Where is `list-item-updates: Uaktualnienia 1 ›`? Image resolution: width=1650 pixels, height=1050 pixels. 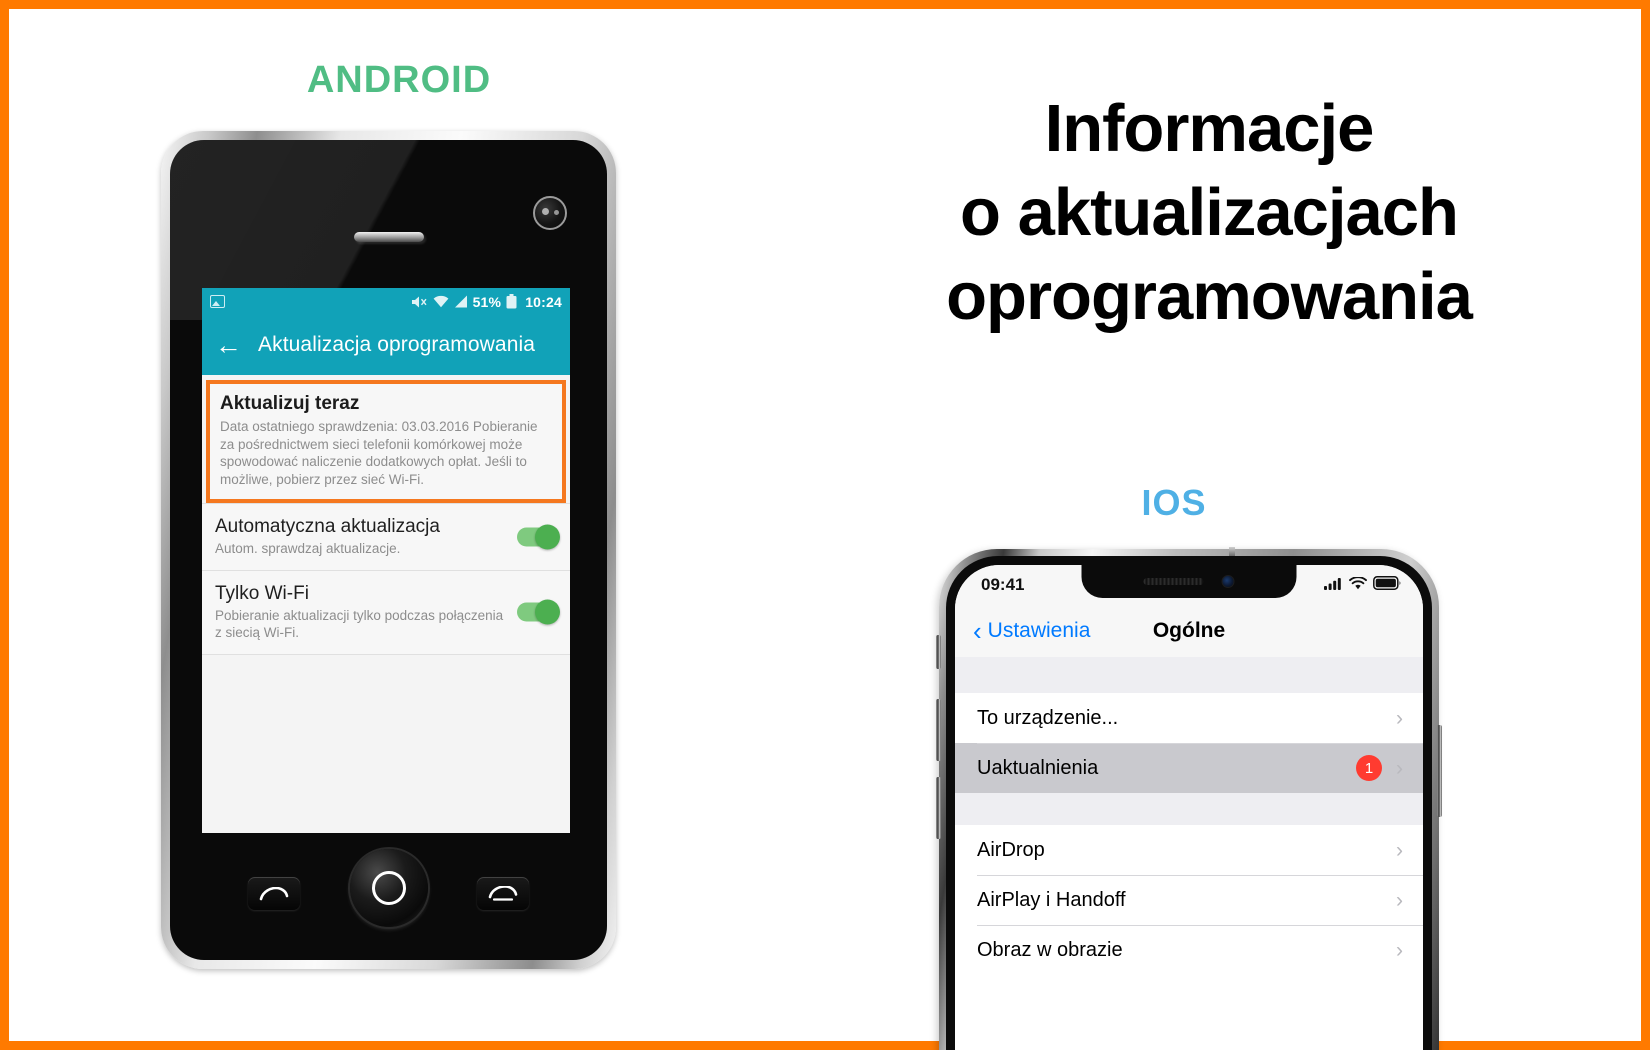
list-item-updates: Uaktualnienia 1 › is located at coordinates (1189, 768).